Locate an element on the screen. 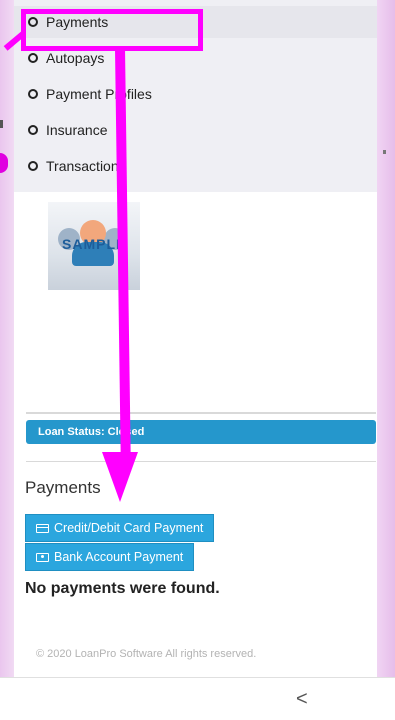 The image size is (395, 720). empty-payments-message: No payments were found. is located at coordinates (122, 588).